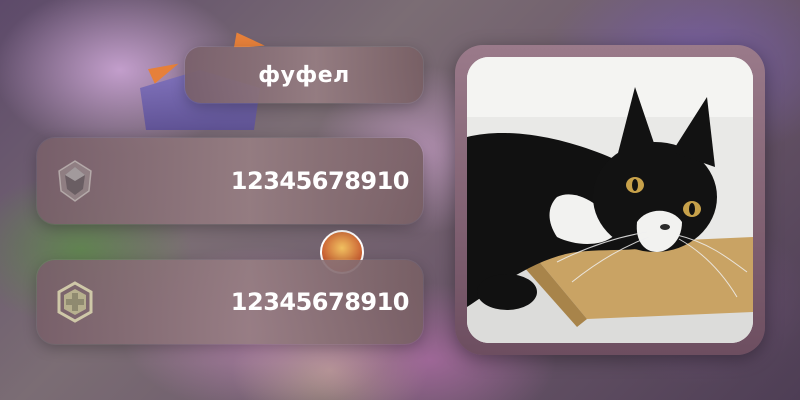 The height and width of the screenshot is (400, 800). What do you see at coordinates (320, 302) in the screenshot?
I see `health-value: 12345678910` at bounding box center [320, 302].